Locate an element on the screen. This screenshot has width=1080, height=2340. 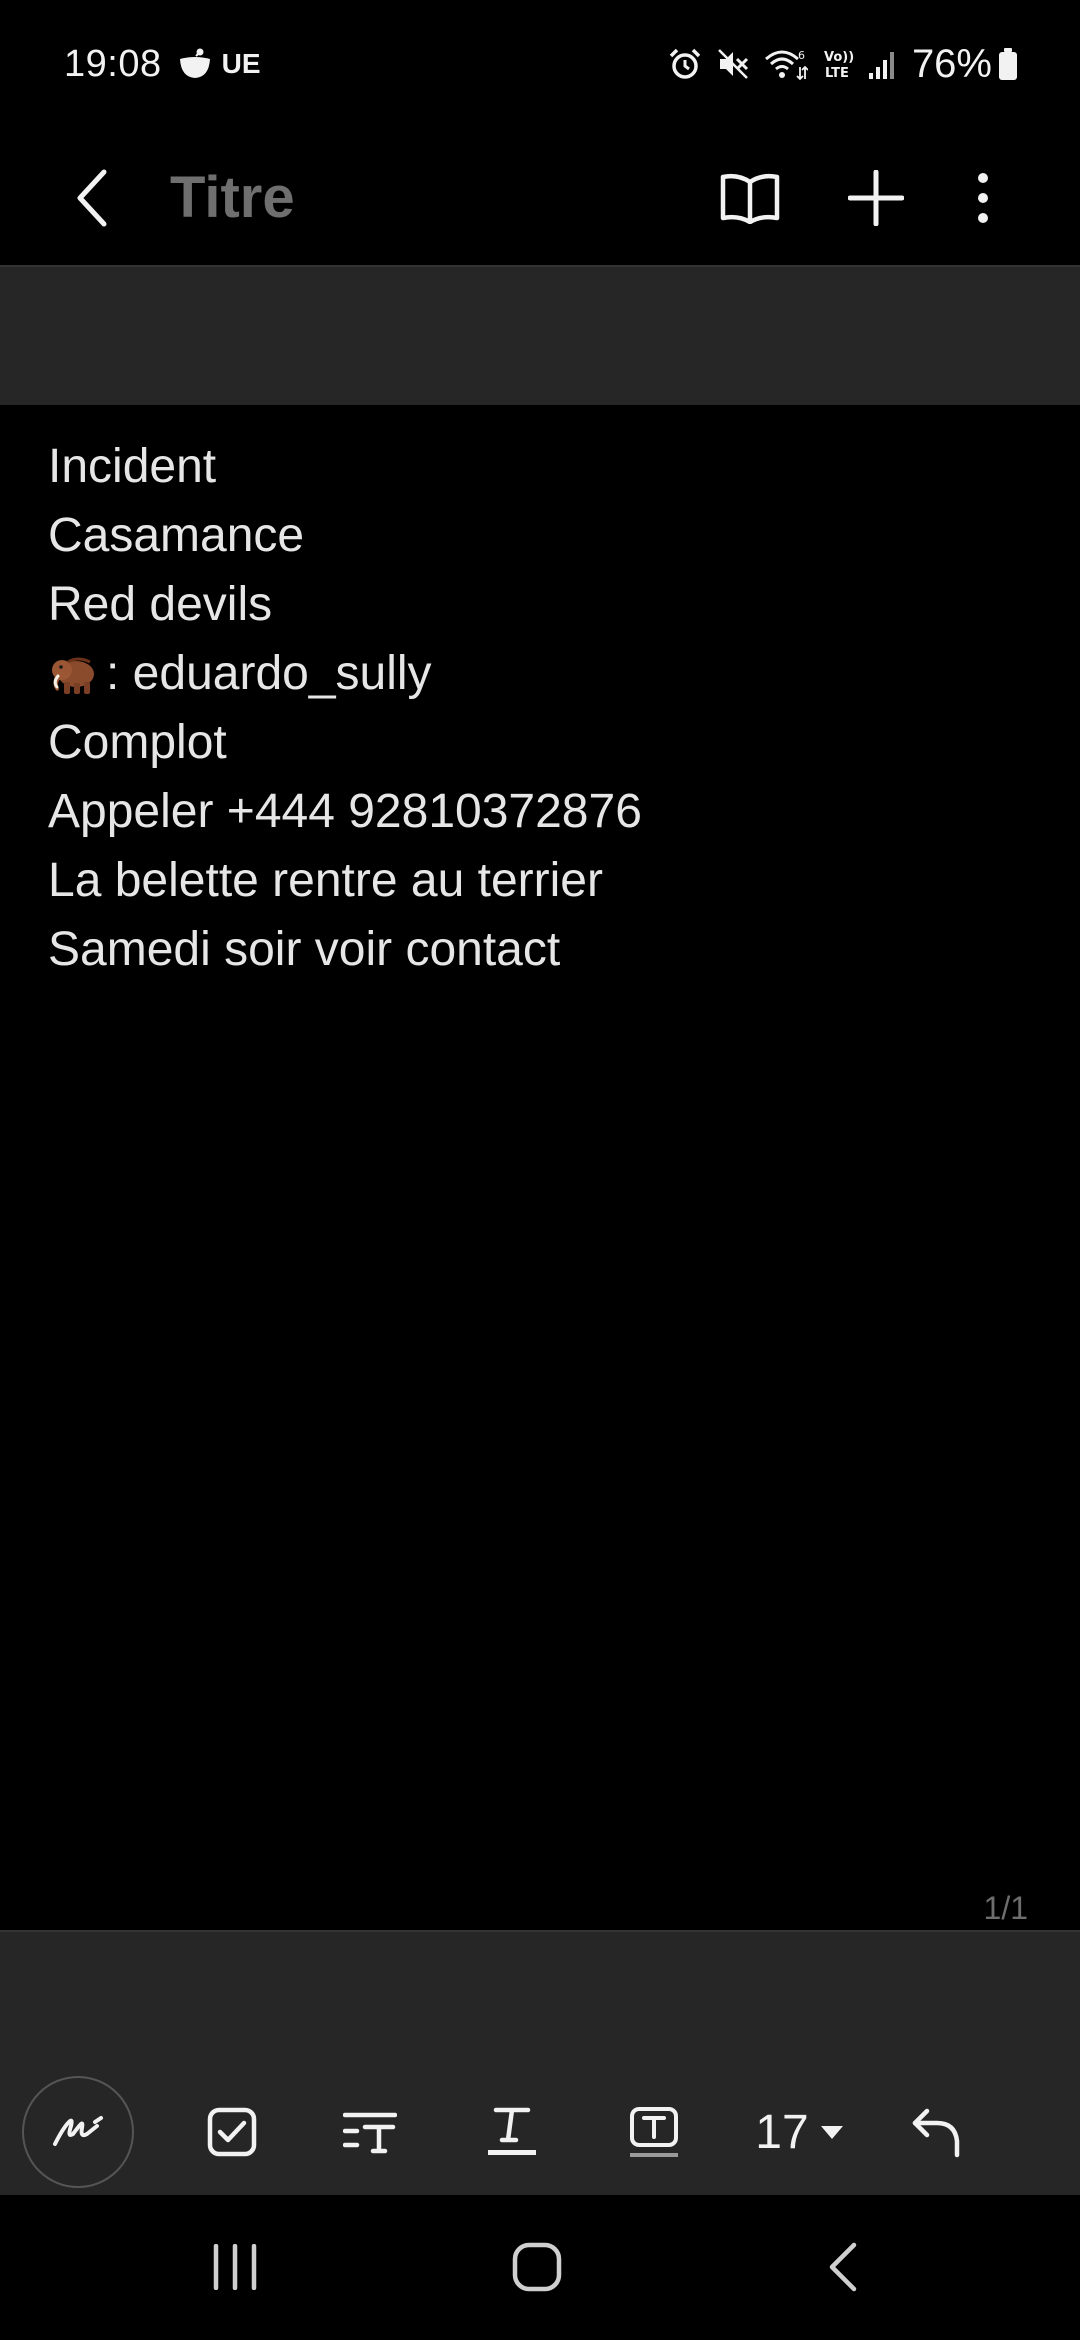
text-box-button is located at coordinates (654, 2132).